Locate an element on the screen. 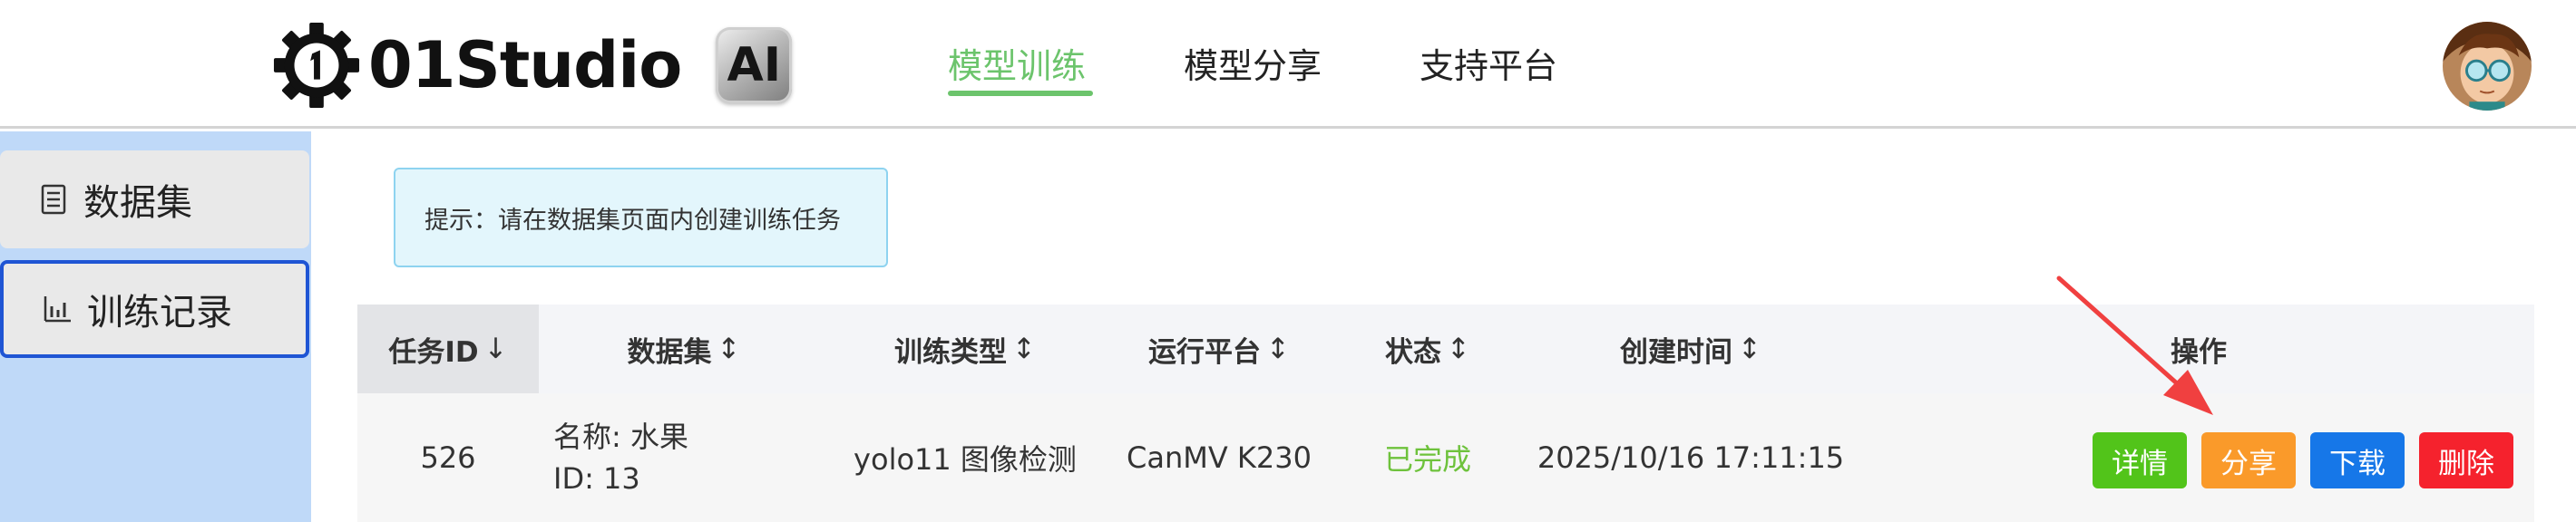  delete-button: 删除 is located at coordinates (2466, 460).